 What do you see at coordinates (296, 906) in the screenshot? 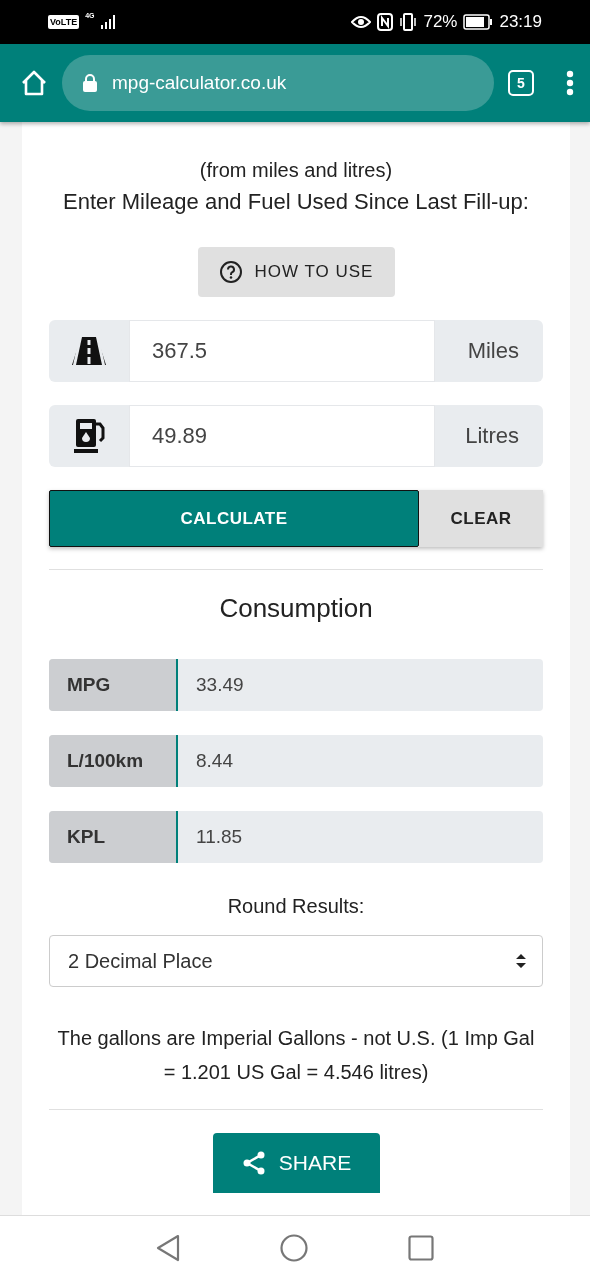
I see `round-label: Round Results:` at bounding box center [296, 906].